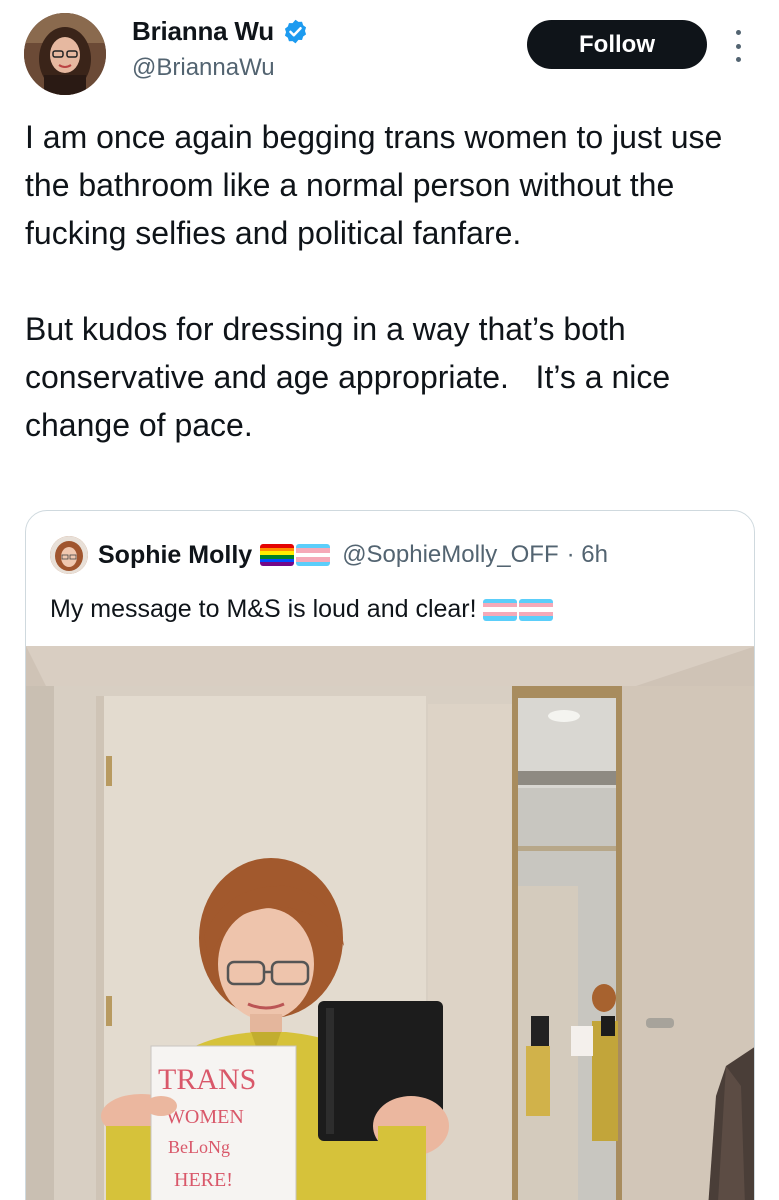 This screenshot has height=1200, width=779. Describe the element at coordinates (587, 555) in the screenshot. I see `quoted-tweet-time: · 6h` at that location.